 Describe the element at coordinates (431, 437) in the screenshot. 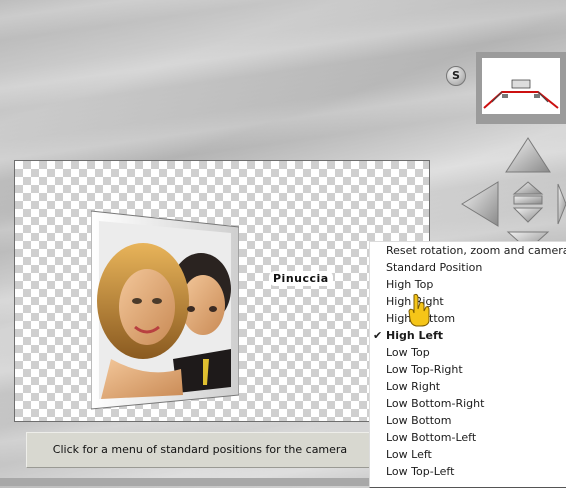

I see `menu-item-label: Low Bottom-Left` at that location.